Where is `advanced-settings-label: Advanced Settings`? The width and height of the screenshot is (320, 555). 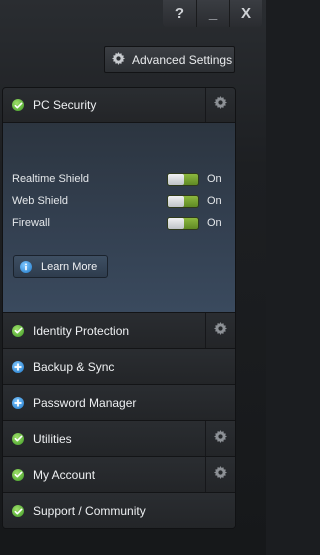
advanced-settings-label: Advanced Settings is located at coordinates (182, 59).